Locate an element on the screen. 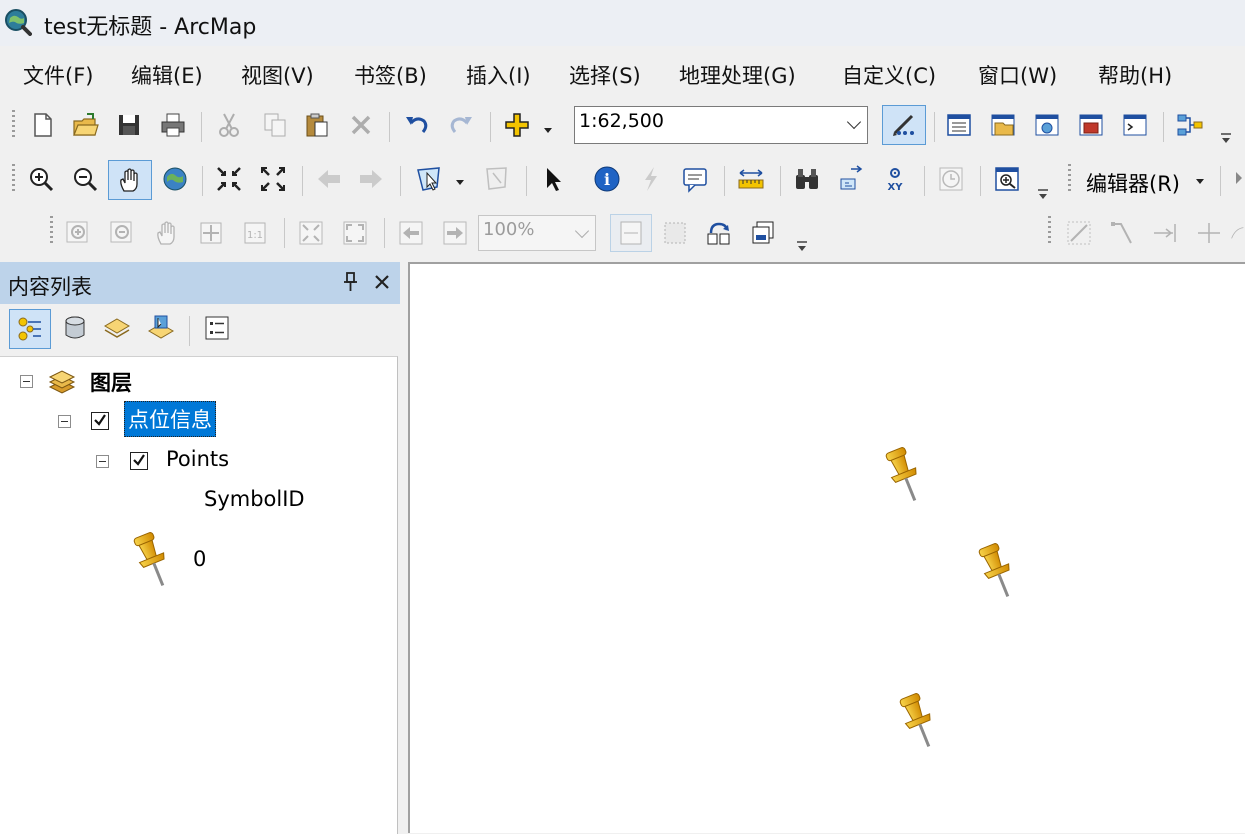  paste-icon is located at coordinates (317, 125).